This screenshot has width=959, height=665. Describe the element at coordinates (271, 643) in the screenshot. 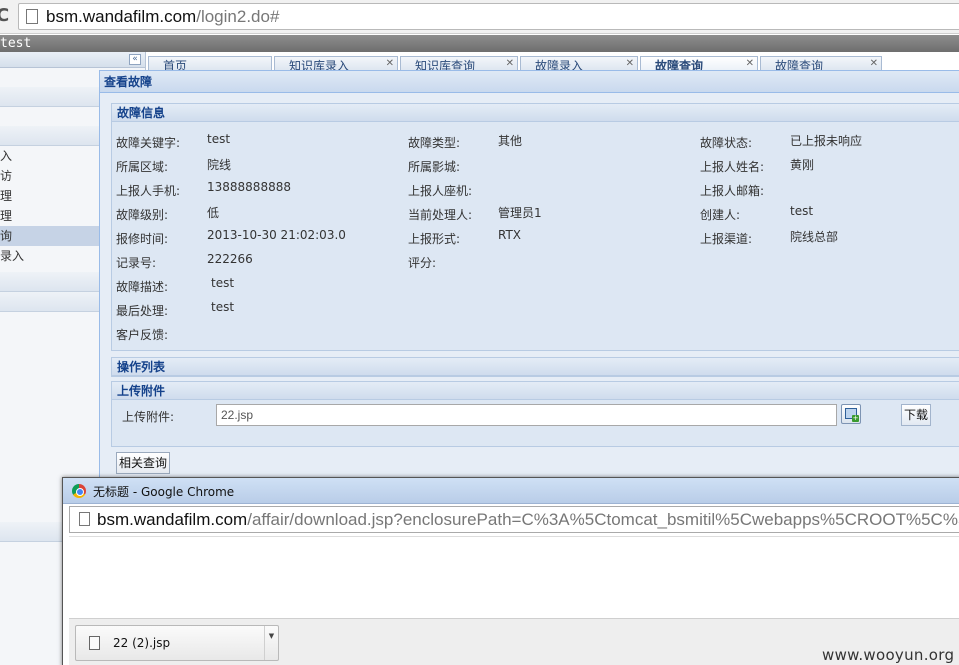

I see `chevron-down-icon: ▼` at that location.